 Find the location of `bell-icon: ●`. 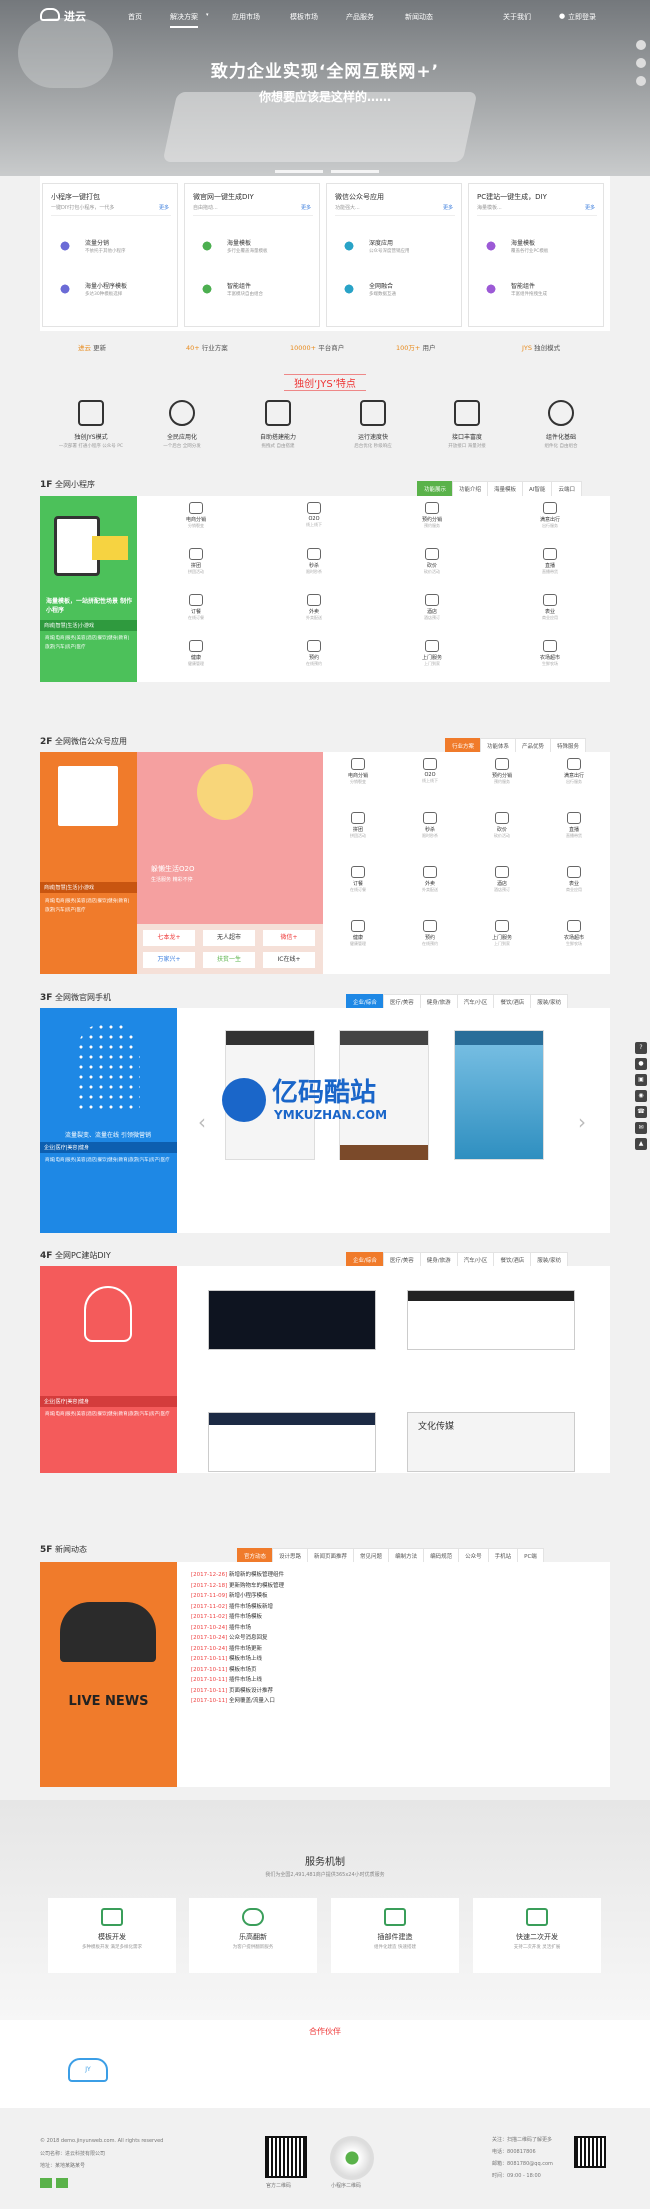

bell-icon: ● is located at coordinates (641, 1064).